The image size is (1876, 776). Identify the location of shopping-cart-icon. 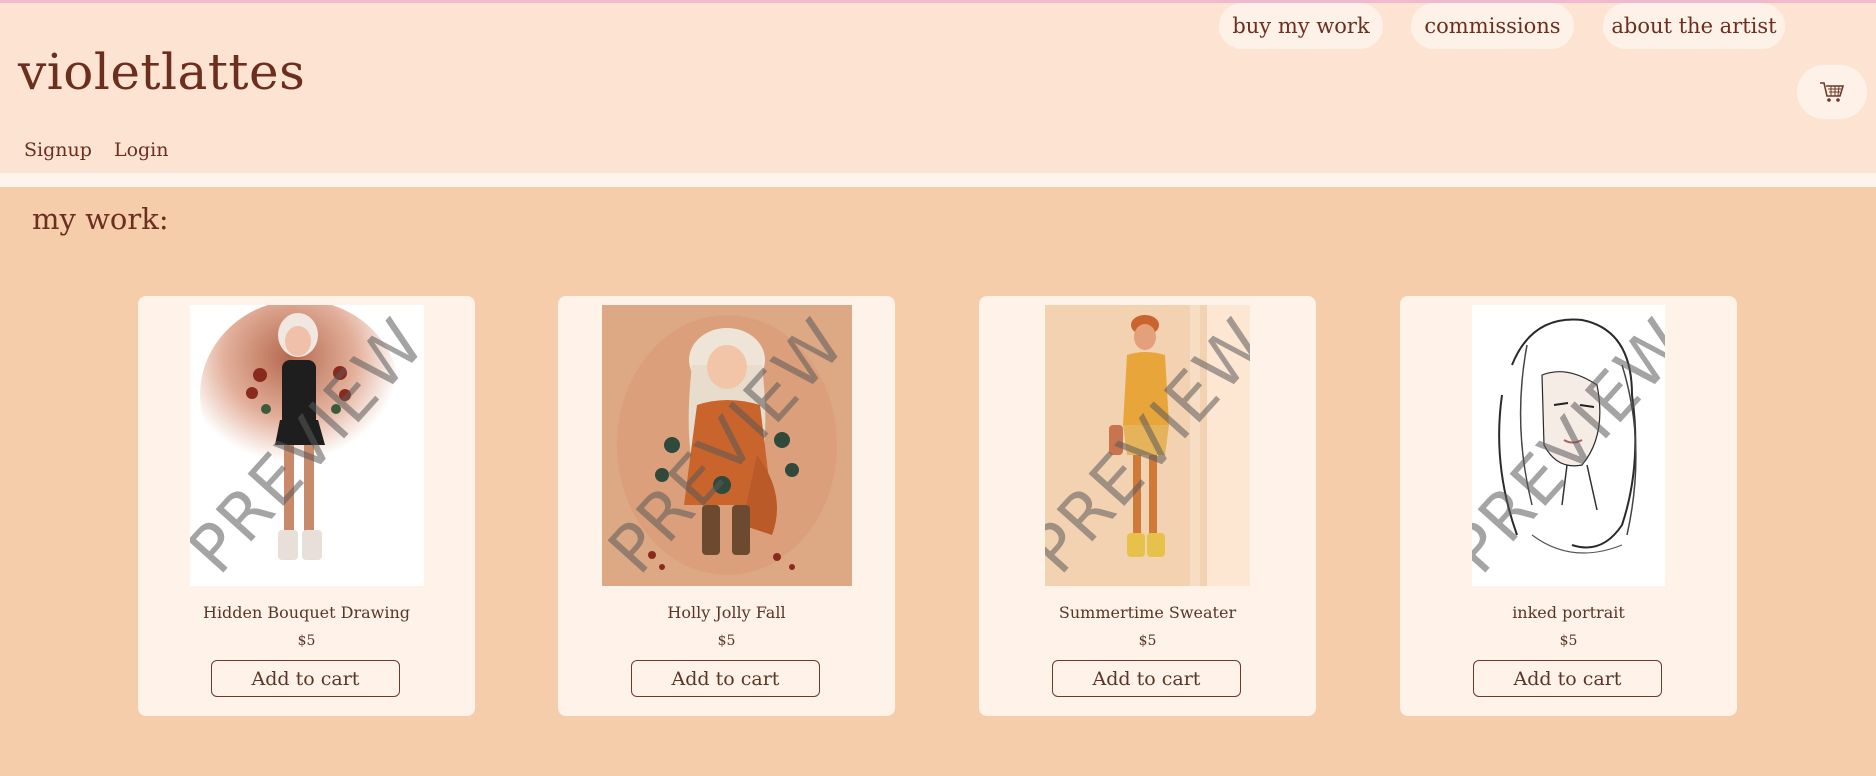
(1832, 92).